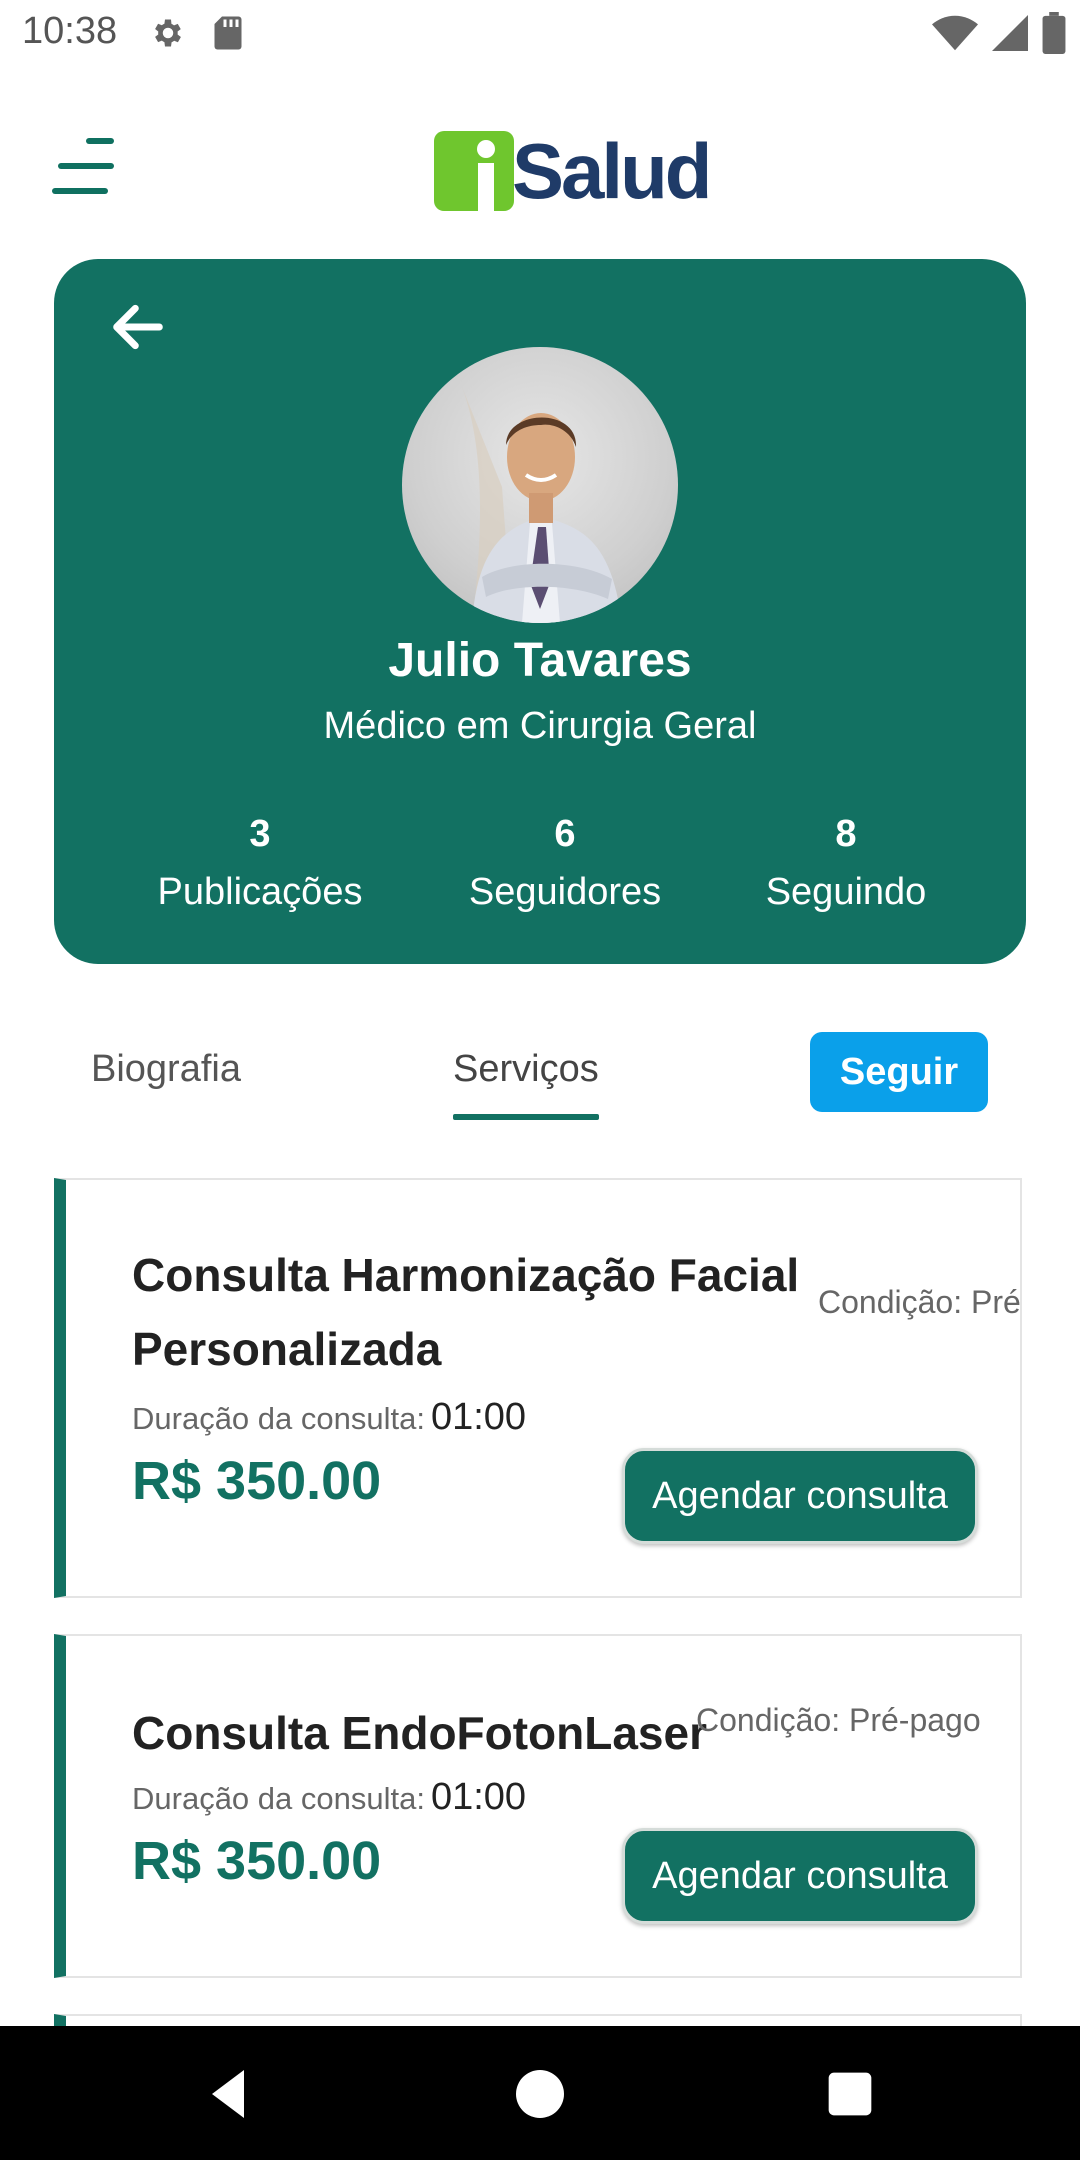  Describe the element at coordinates (419, 1733) in the screenshot. I see `service-title: Consulta EndoFotonLaser` at that location.